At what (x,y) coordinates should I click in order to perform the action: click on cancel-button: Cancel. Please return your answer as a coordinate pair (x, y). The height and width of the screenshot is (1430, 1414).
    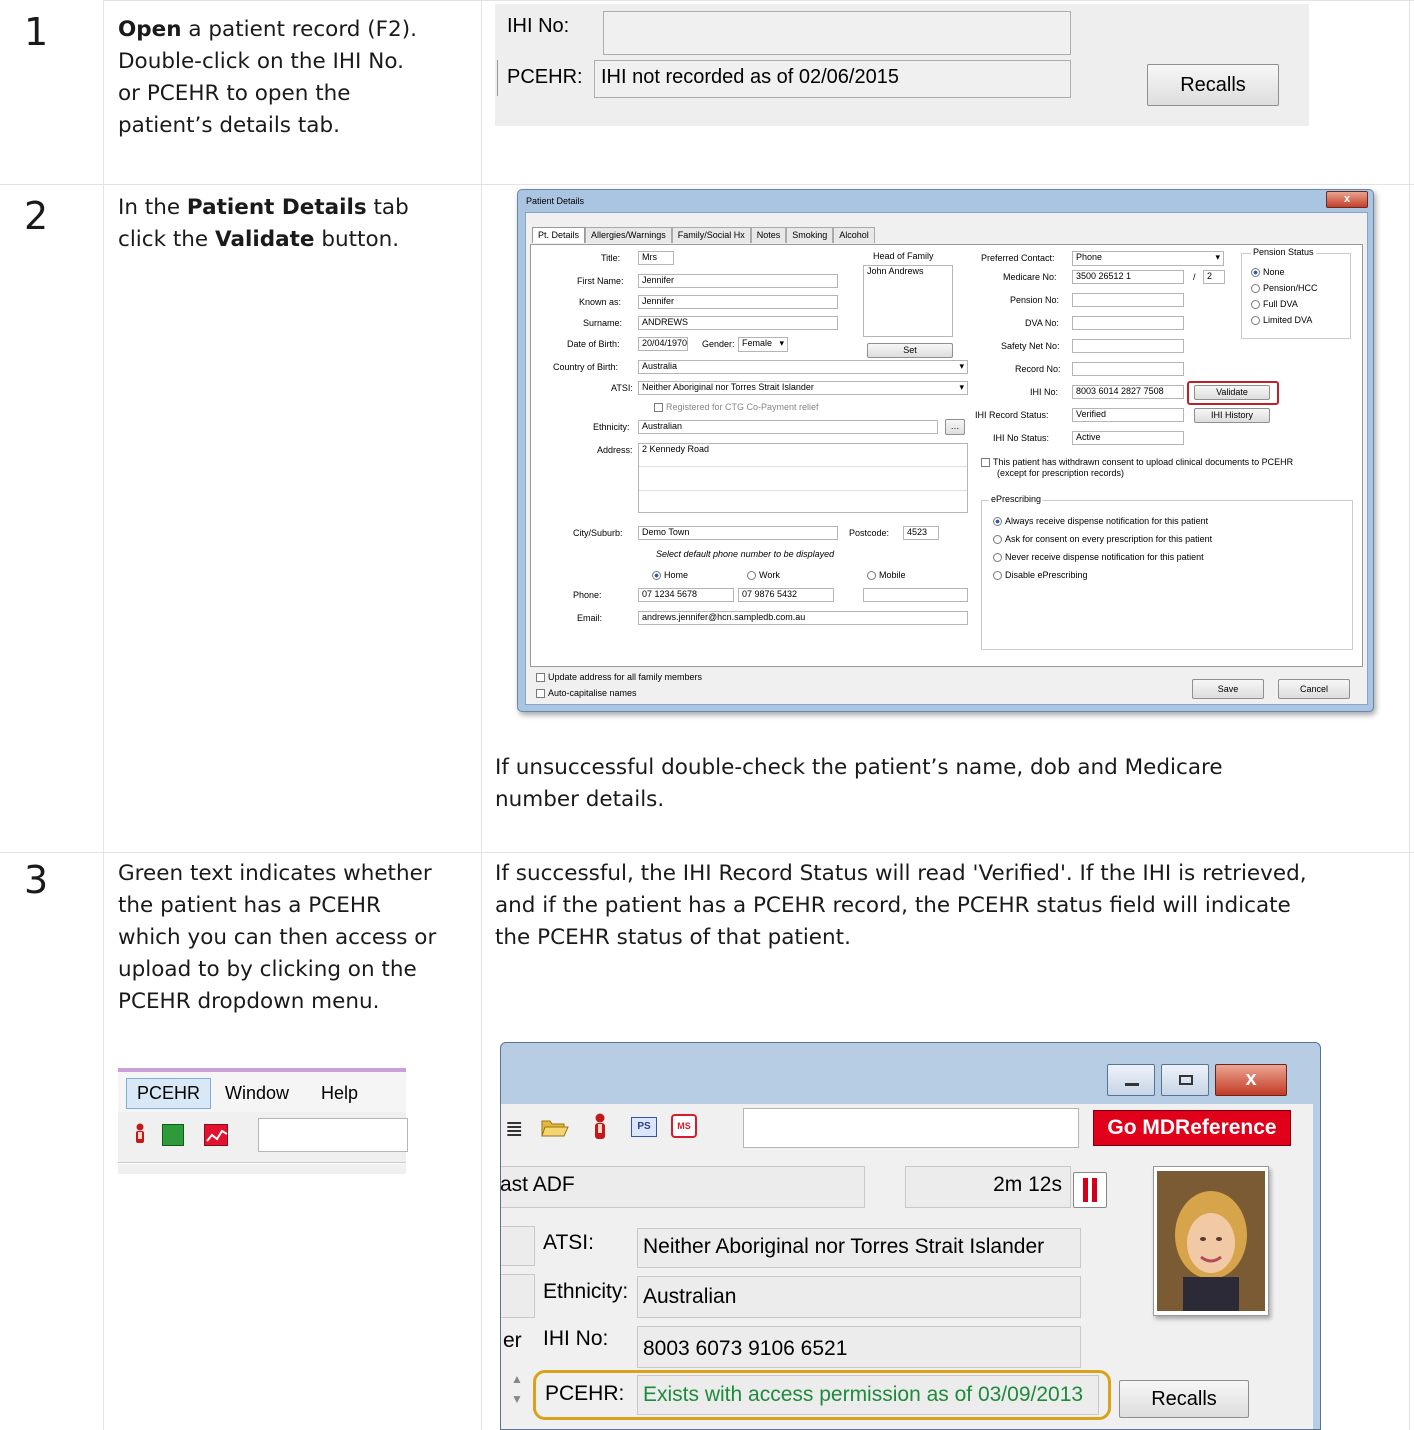
    Looking at the image, I should click on (1314, 689).